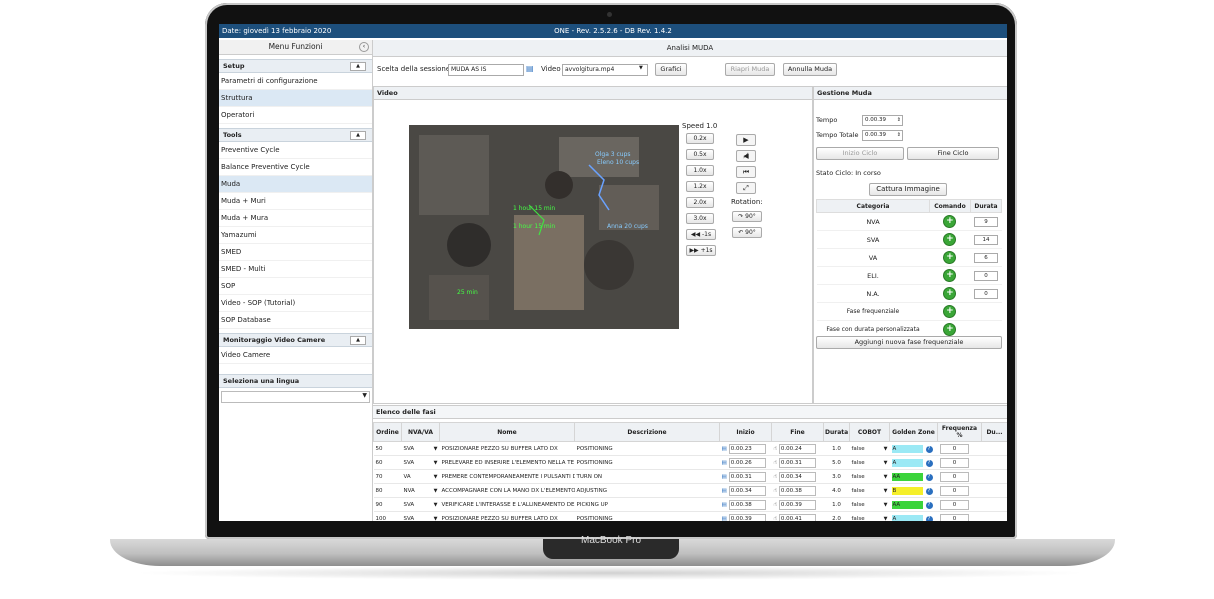 This screenshot has height=599, width=1214. I want to click on descrizione-cell: PICKING UP, so click(647, 504).